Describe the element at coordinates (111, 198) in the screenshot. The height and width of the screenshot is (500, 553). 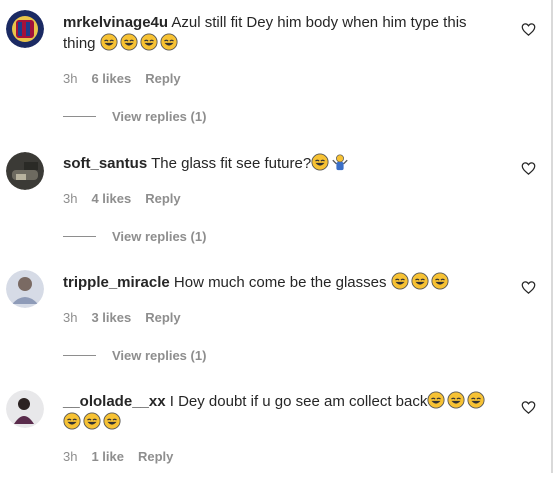
I see `likes-count: 4 likes` at that location.